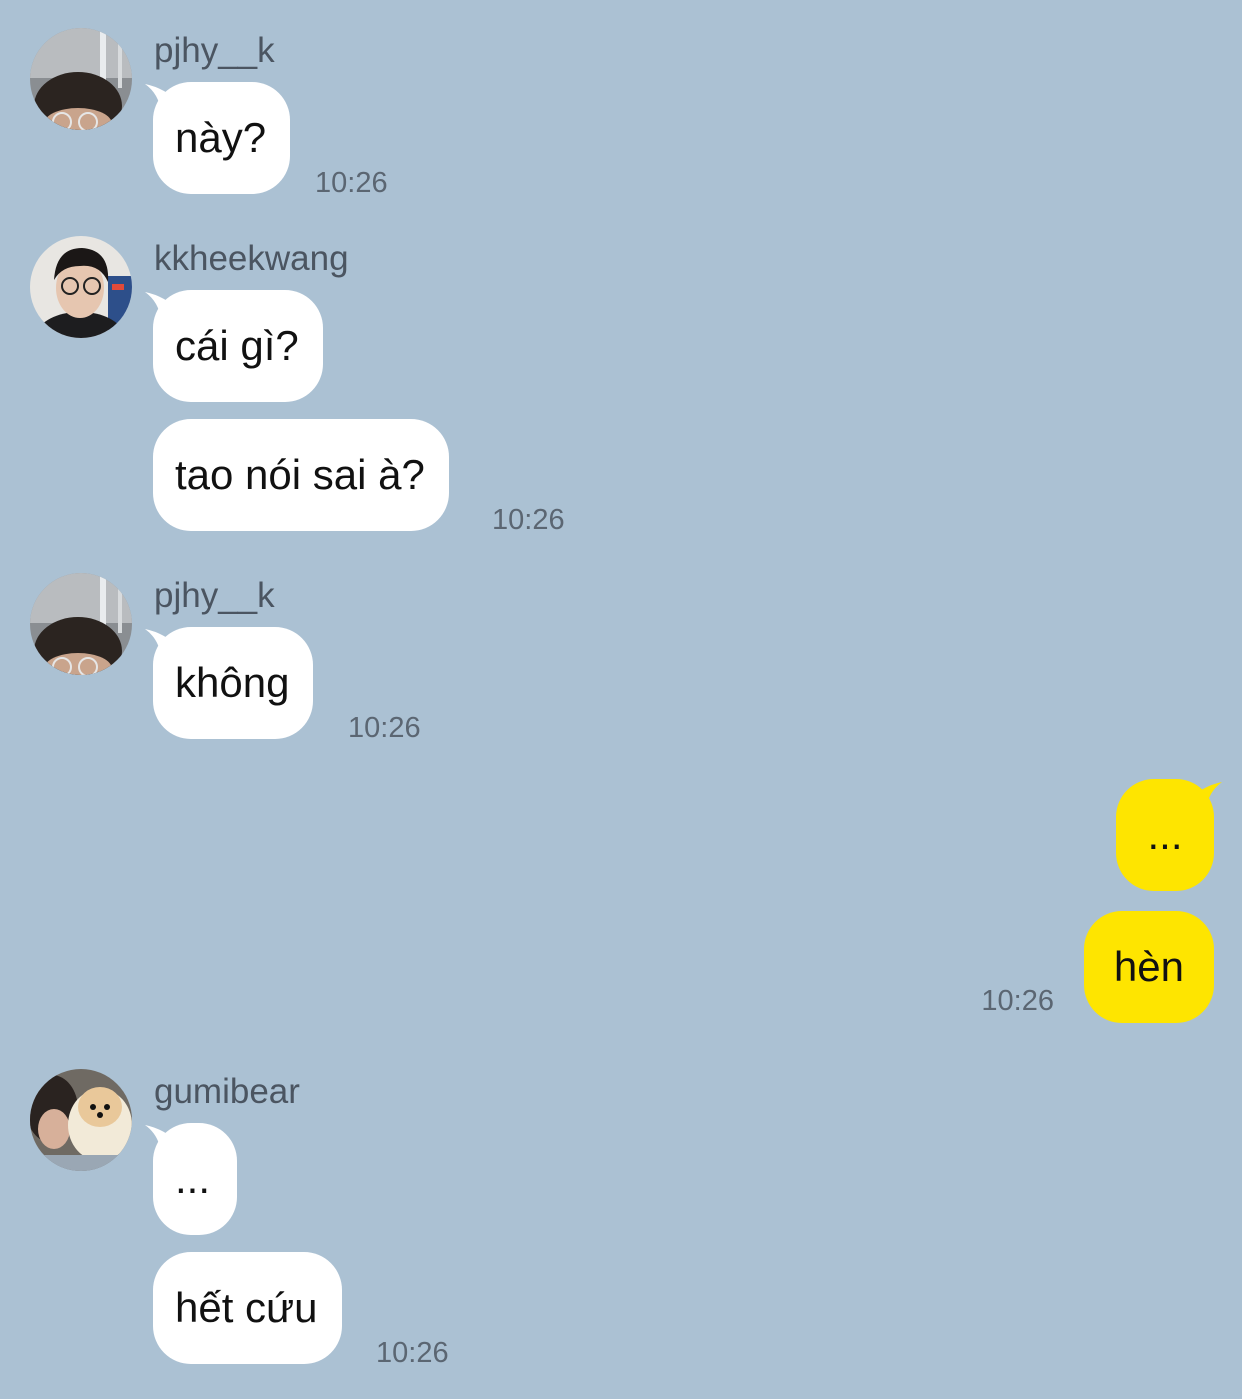  I want to click on message-bubble: không, so click(233, 683).